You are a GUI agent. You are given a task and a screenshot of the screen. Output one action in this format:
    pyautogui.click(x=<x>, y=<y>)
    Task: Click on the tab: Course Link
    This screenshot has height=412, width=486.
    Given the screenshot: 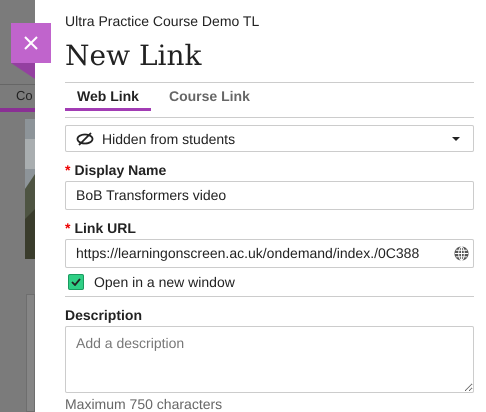 What is the action you would take?
    pyautogui.click(x=209, y=100)
    